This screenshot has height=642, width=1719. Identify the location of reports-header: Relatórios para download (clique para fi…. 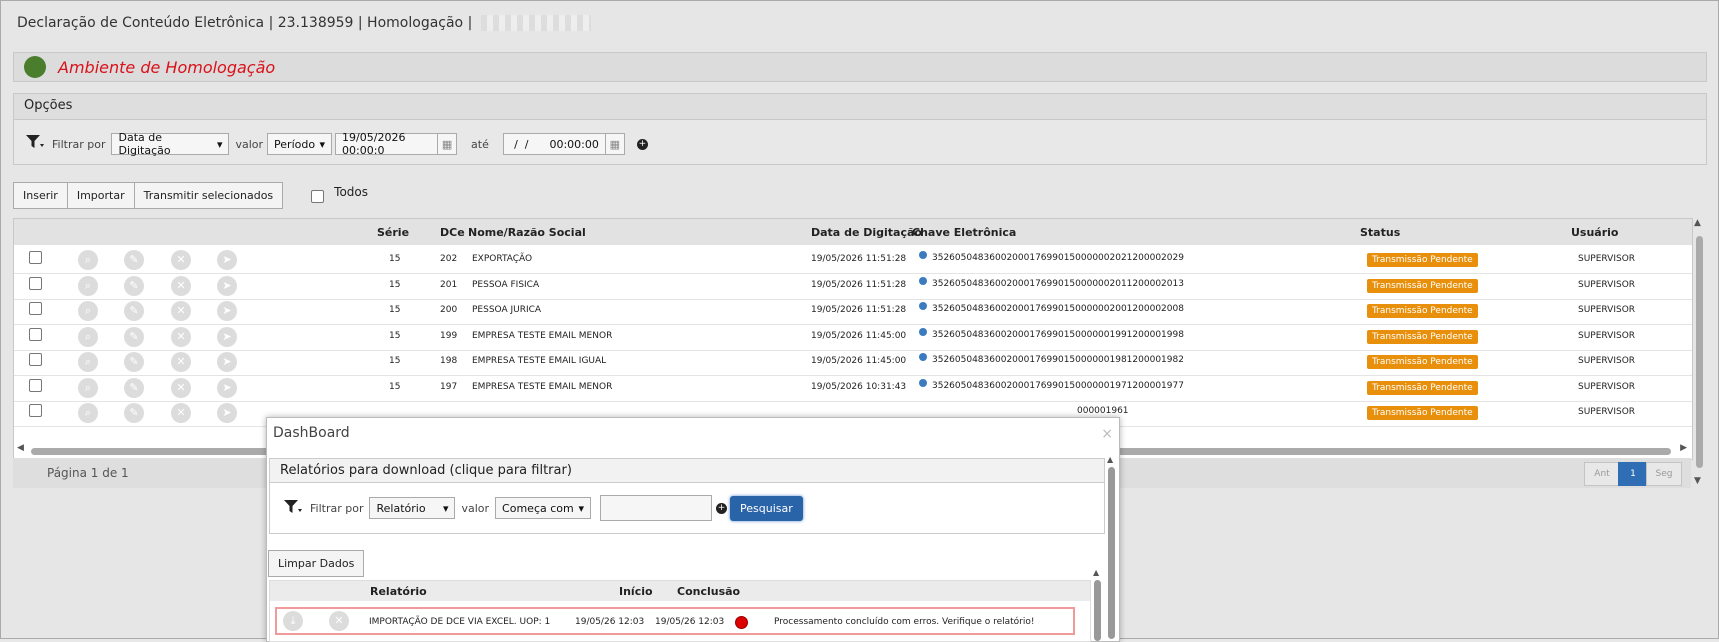
(687, 471).